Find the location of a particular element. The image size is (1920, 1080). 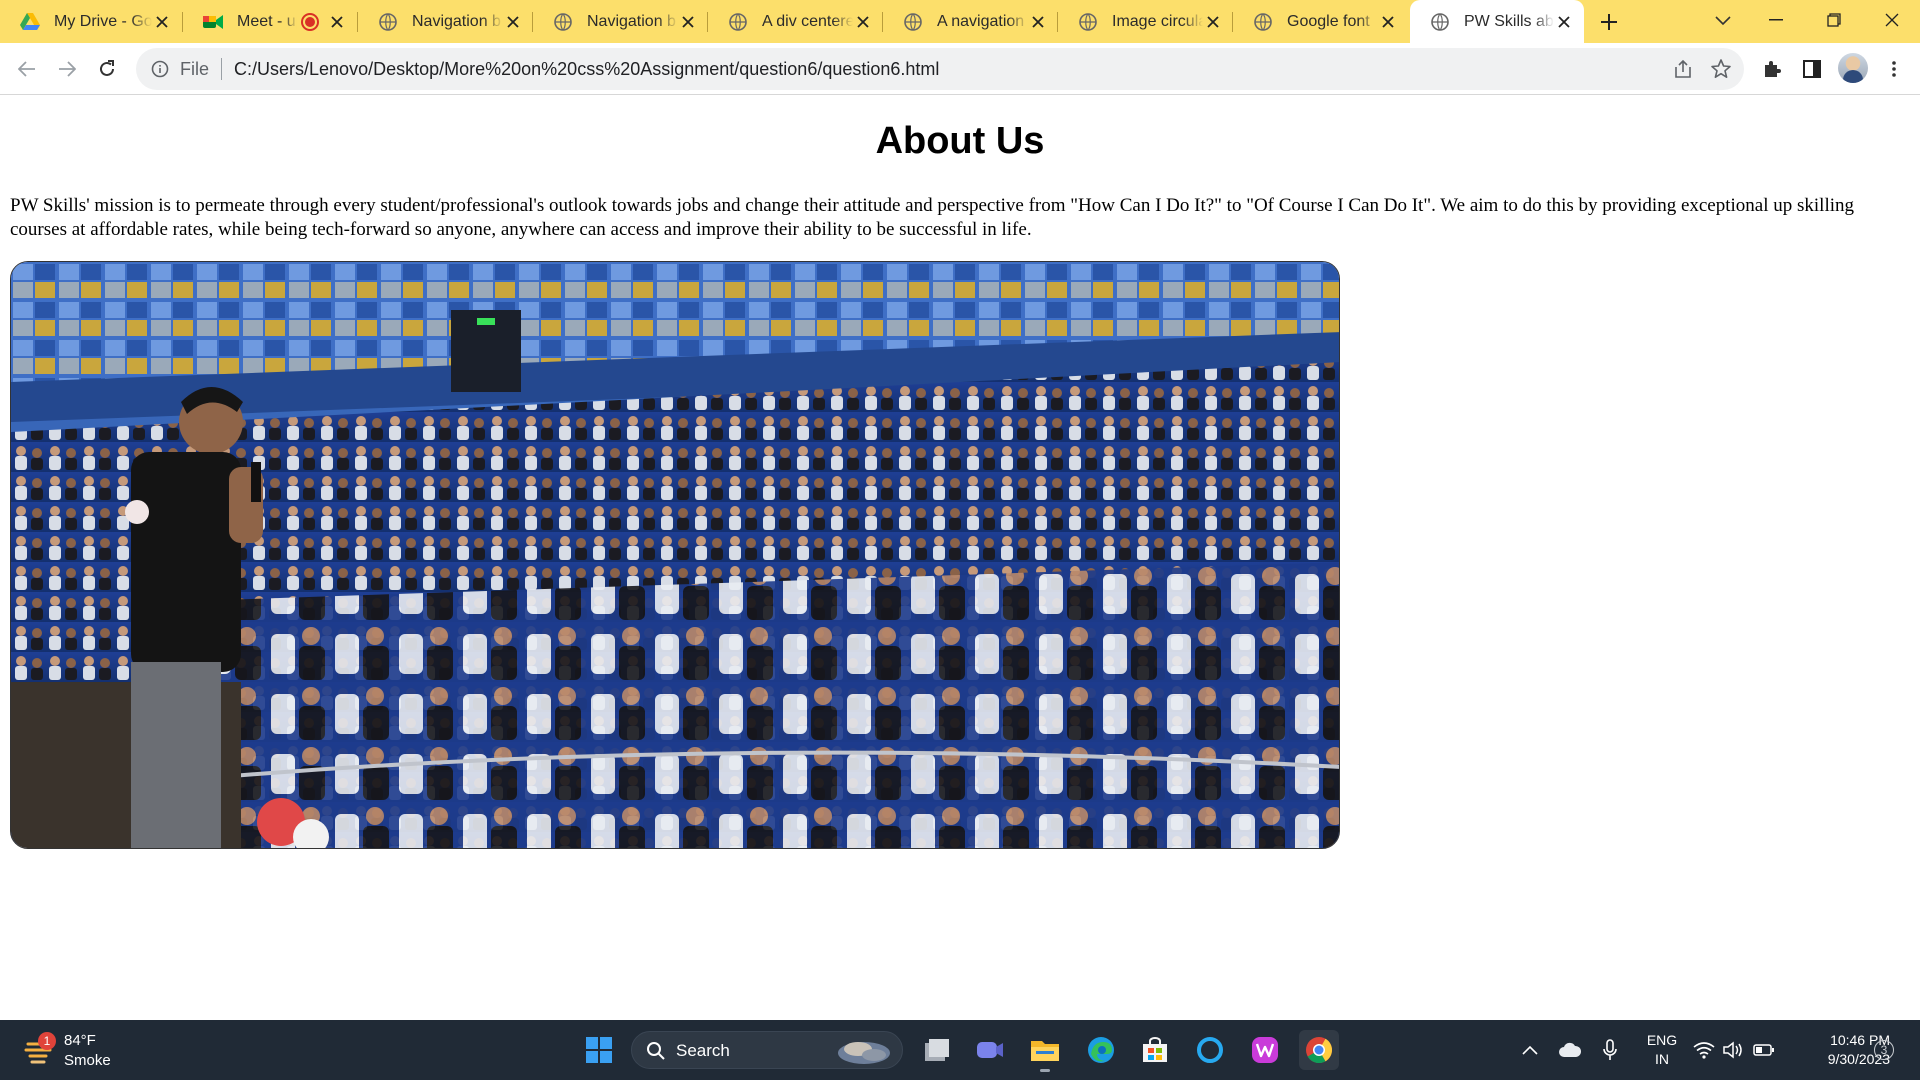

tab-my-drive: My Drive - Go is located at coordinates (91, 21).